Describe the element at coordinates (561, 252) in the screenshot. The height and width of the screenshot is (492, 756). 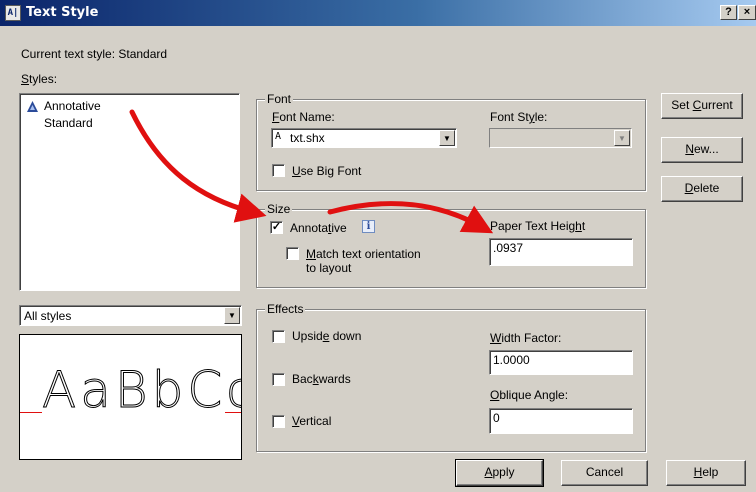
I see `paper-height-input: .0937` at that location.